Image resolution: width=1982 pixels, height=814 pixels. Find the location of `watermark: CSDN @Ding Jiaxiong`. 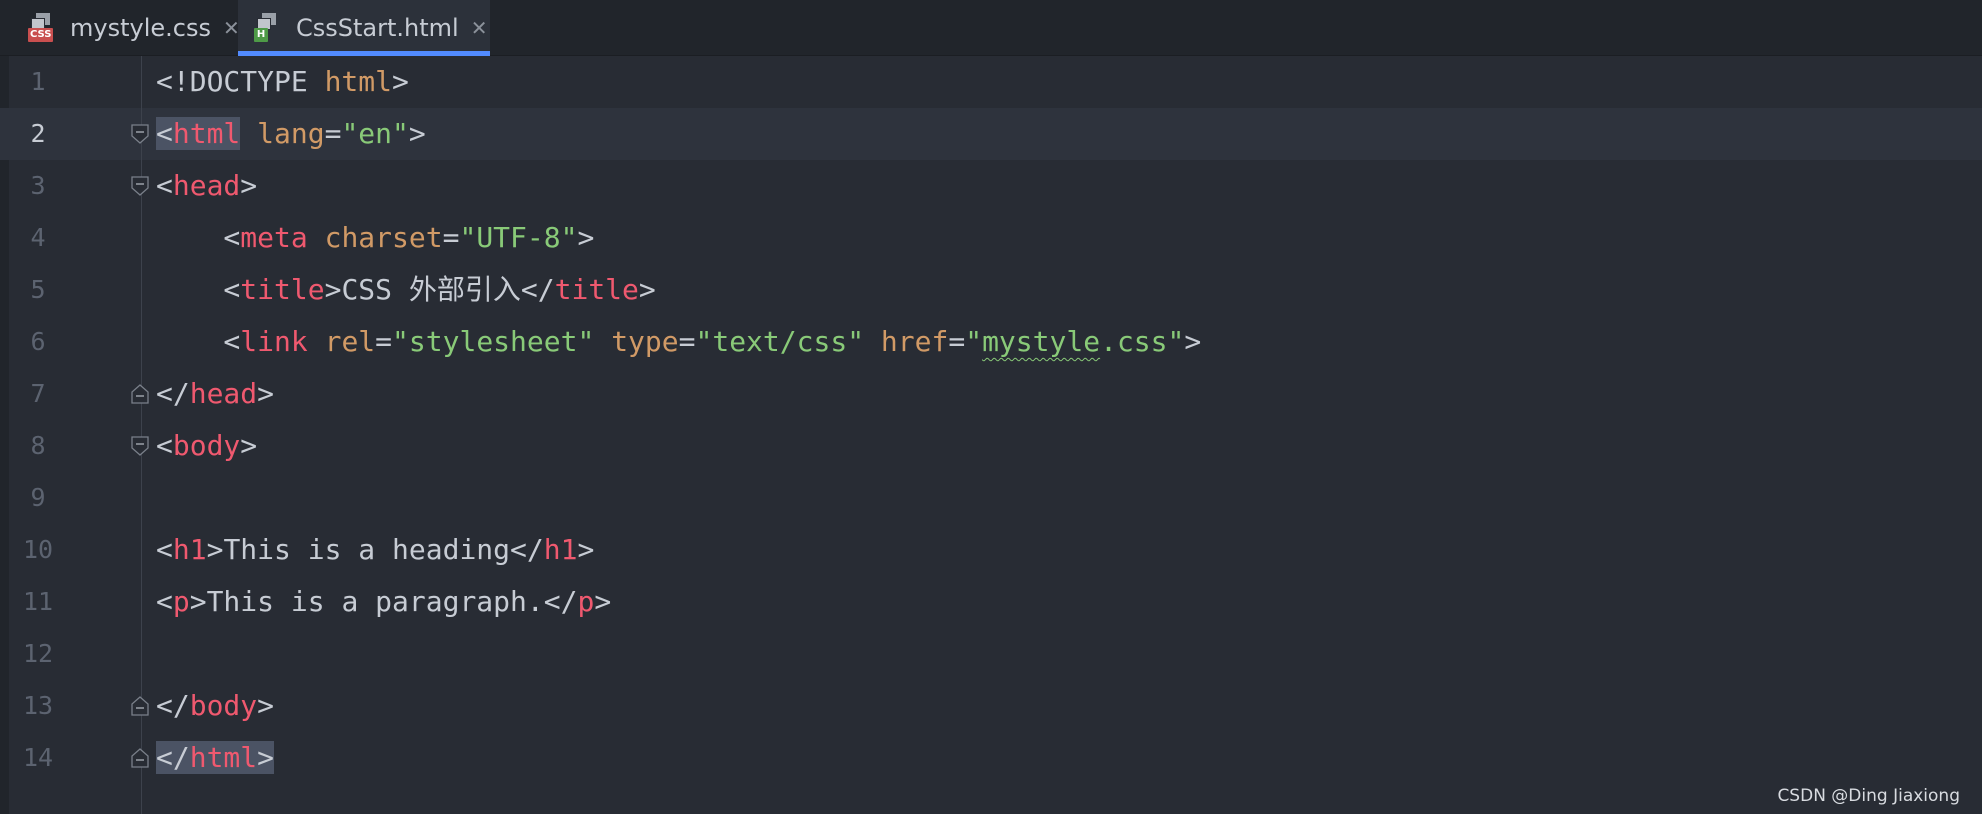

watermark: CSDN @Ding Jiaxiong is located at coordinates (1868, 796).